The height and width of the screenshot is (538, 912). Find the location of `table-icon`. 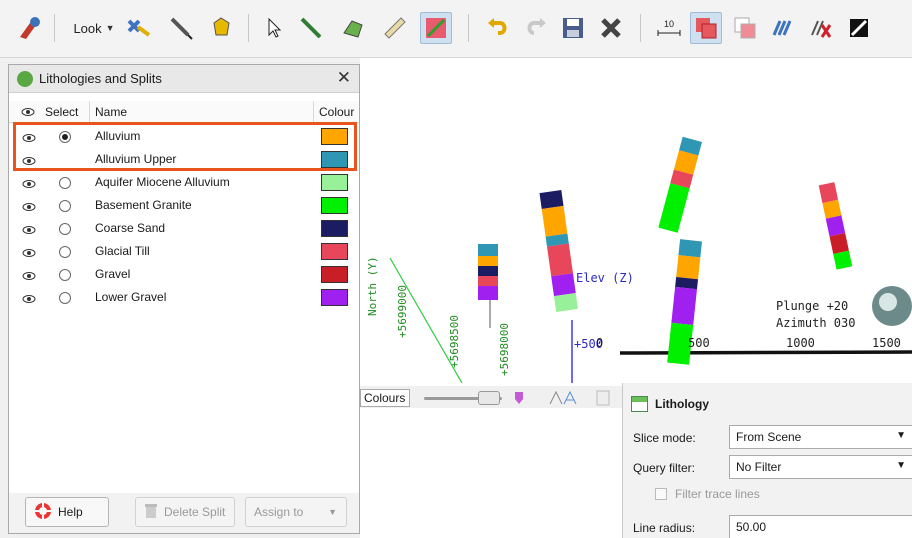

table-icon is located at coordinates (639, 404).